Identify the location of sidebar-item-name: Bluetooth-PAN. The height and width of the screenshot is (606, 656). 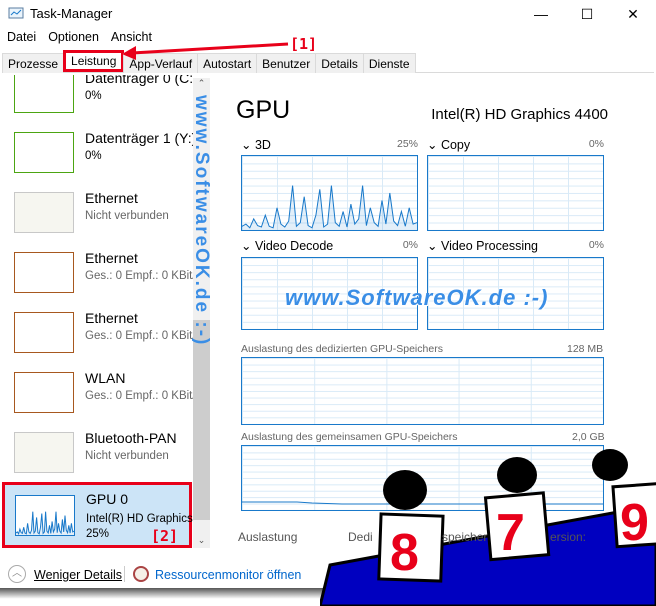
(131, 438).